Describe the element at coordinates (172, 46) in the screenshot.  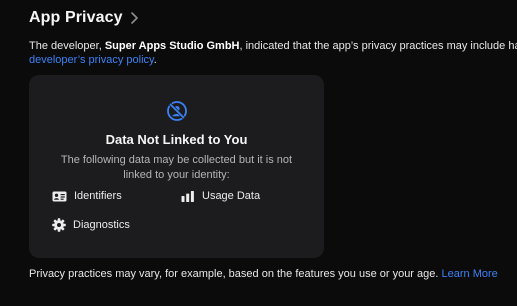
I see `developer-name: Super Apps Studio GmbH` at that location.